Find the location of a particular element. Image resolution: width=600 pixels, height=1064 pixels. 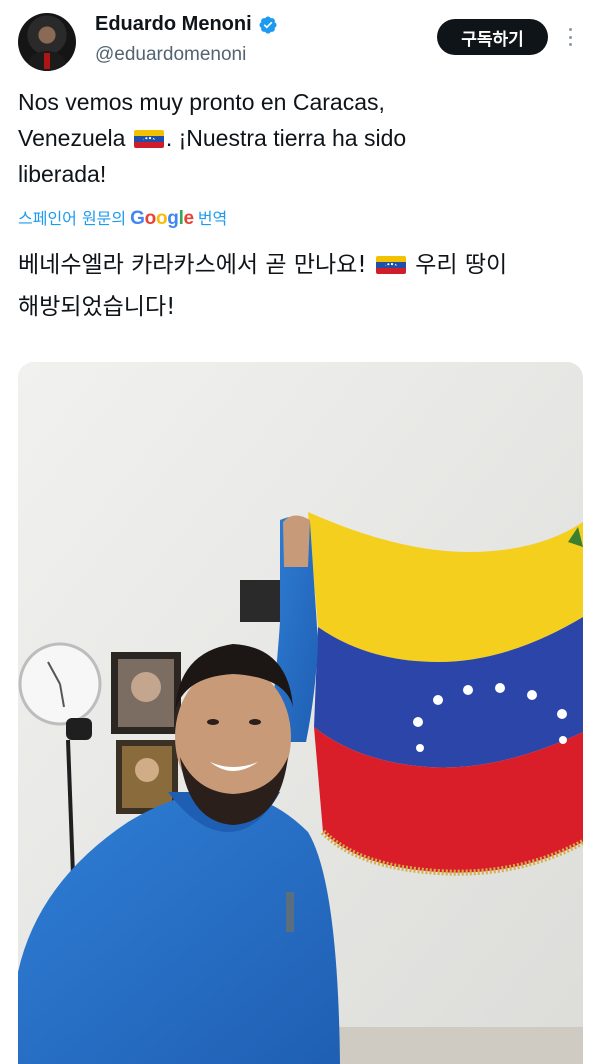

author-handle: @eduardomenoni is located at coordinates (170, 55).